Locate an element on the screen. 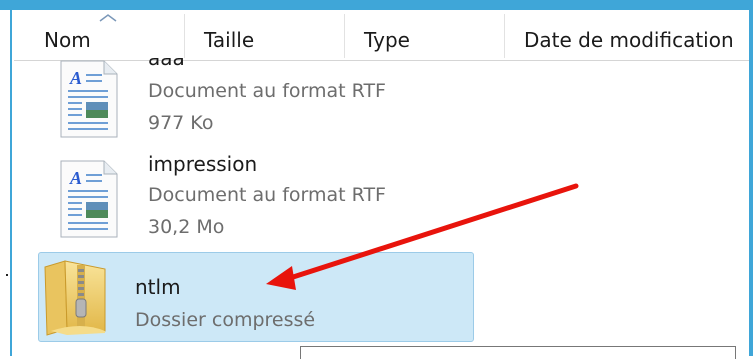 This screenshot has height=359, width=753. file-size: 30,2 Mo is located at coordinates (186, 227).